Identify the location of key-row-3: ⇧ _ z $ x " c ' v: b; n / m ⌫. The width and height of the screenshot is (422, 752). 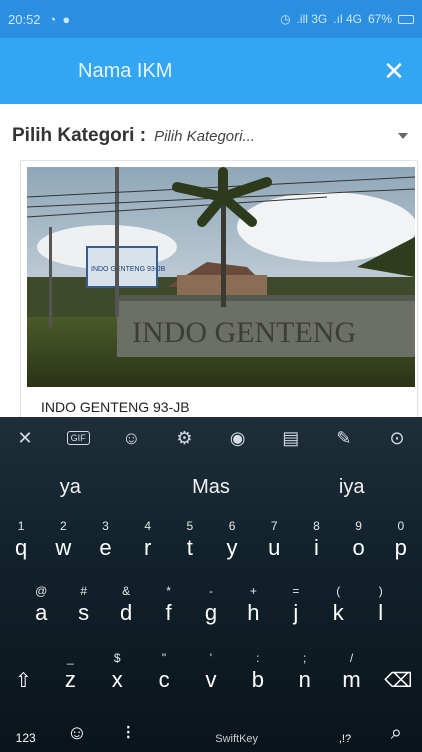
(211, 673).